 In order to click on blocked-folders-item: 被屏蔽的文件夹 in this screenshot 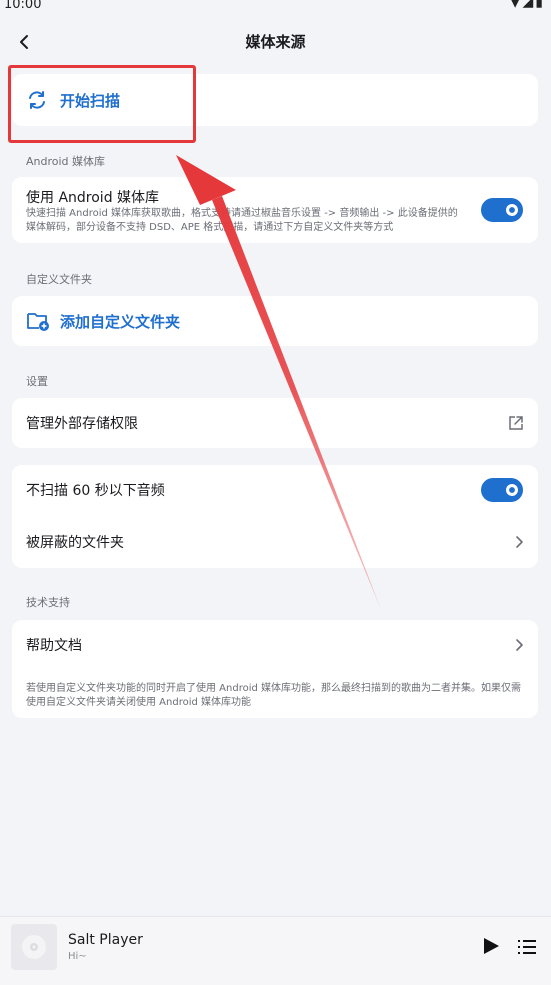, I will do `click(275, 542)`.